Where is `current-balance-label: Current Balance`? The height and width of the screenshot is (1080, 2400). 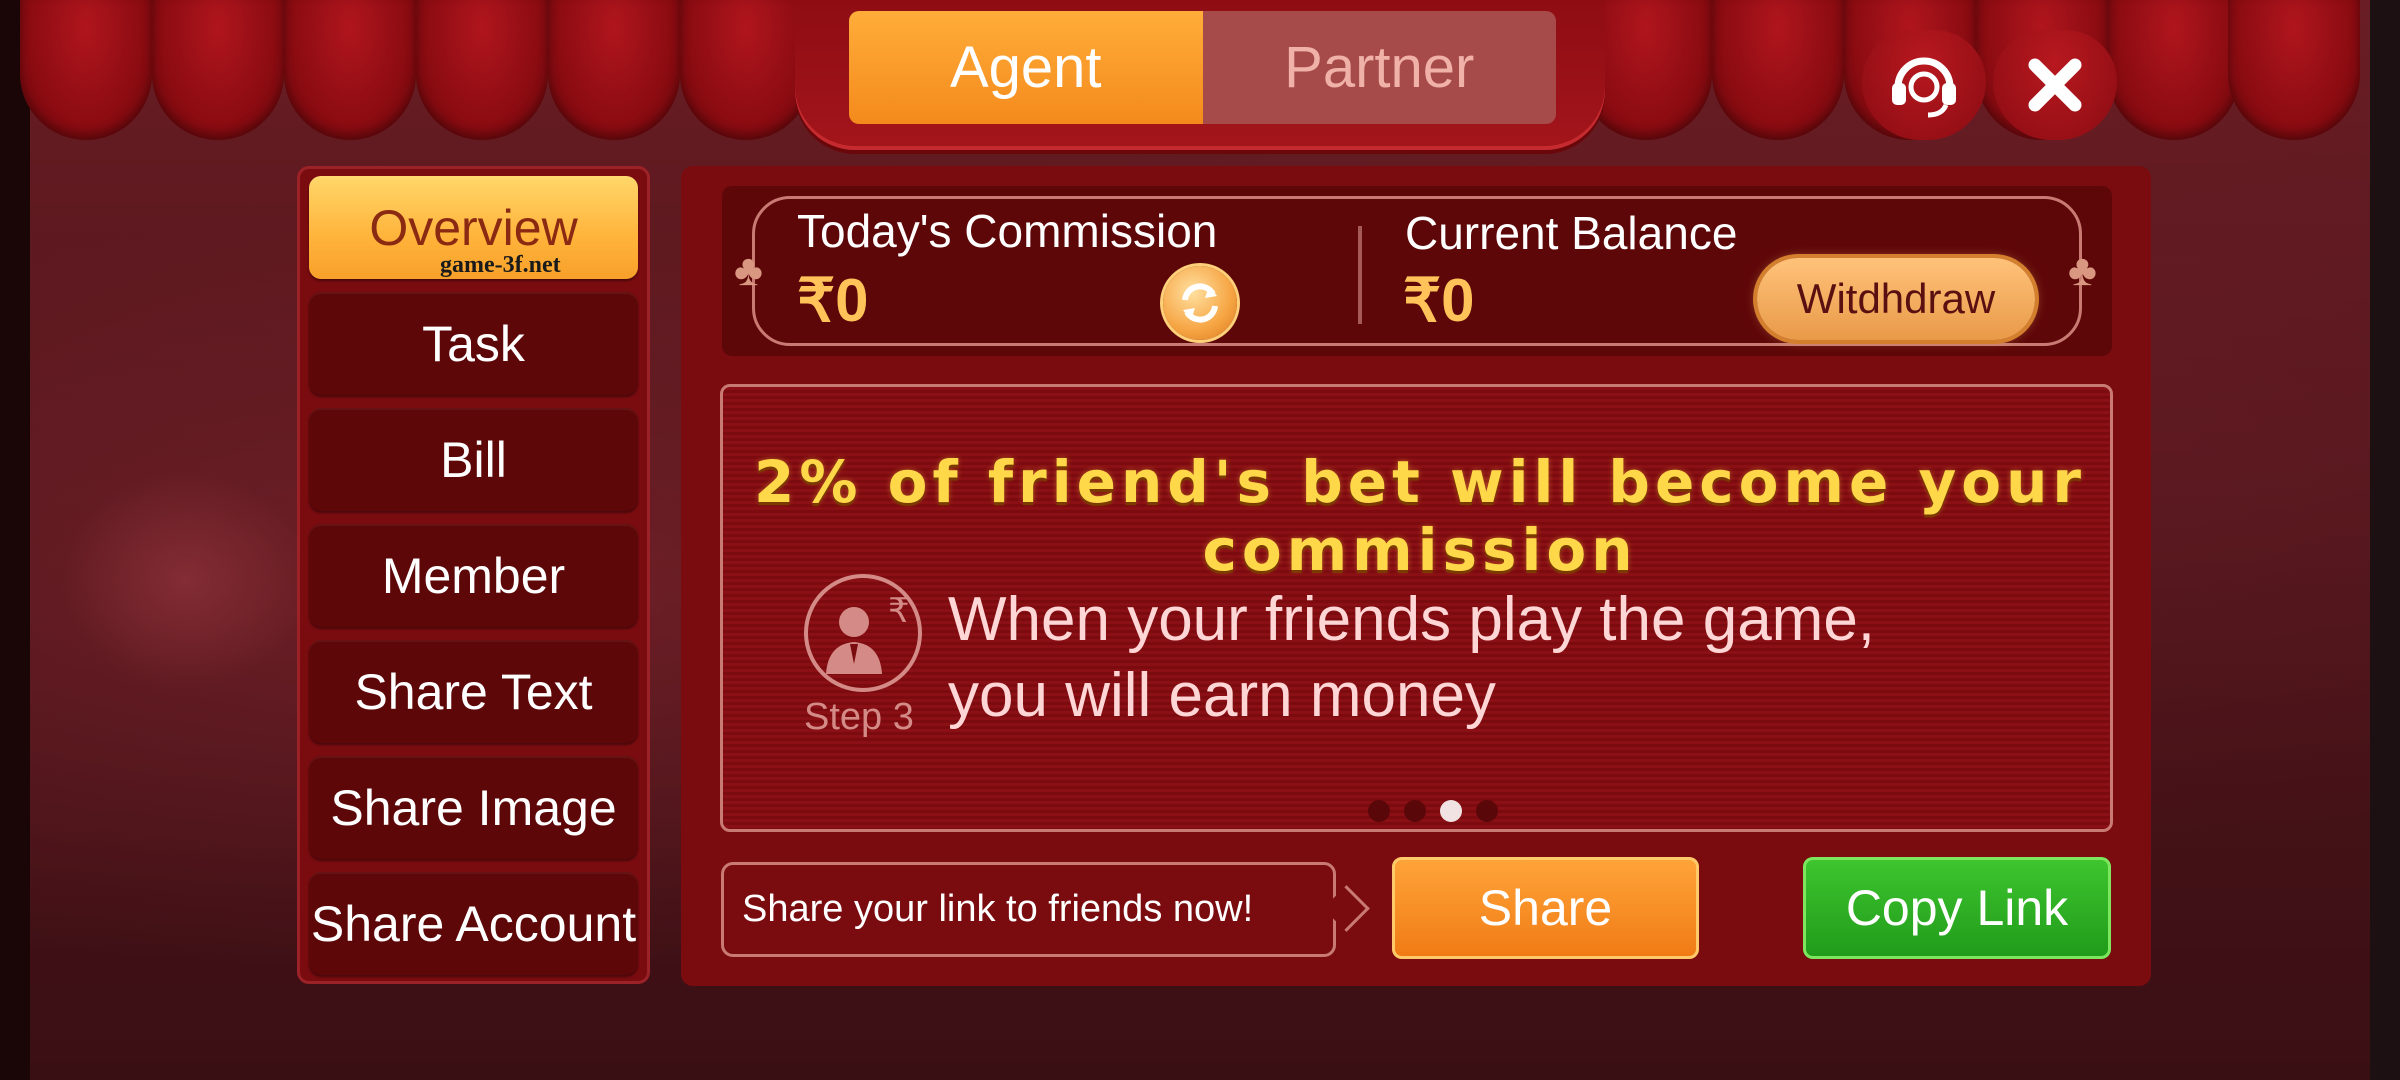 current-balance-label: Current Balance is located at coordinates (1571, 233).